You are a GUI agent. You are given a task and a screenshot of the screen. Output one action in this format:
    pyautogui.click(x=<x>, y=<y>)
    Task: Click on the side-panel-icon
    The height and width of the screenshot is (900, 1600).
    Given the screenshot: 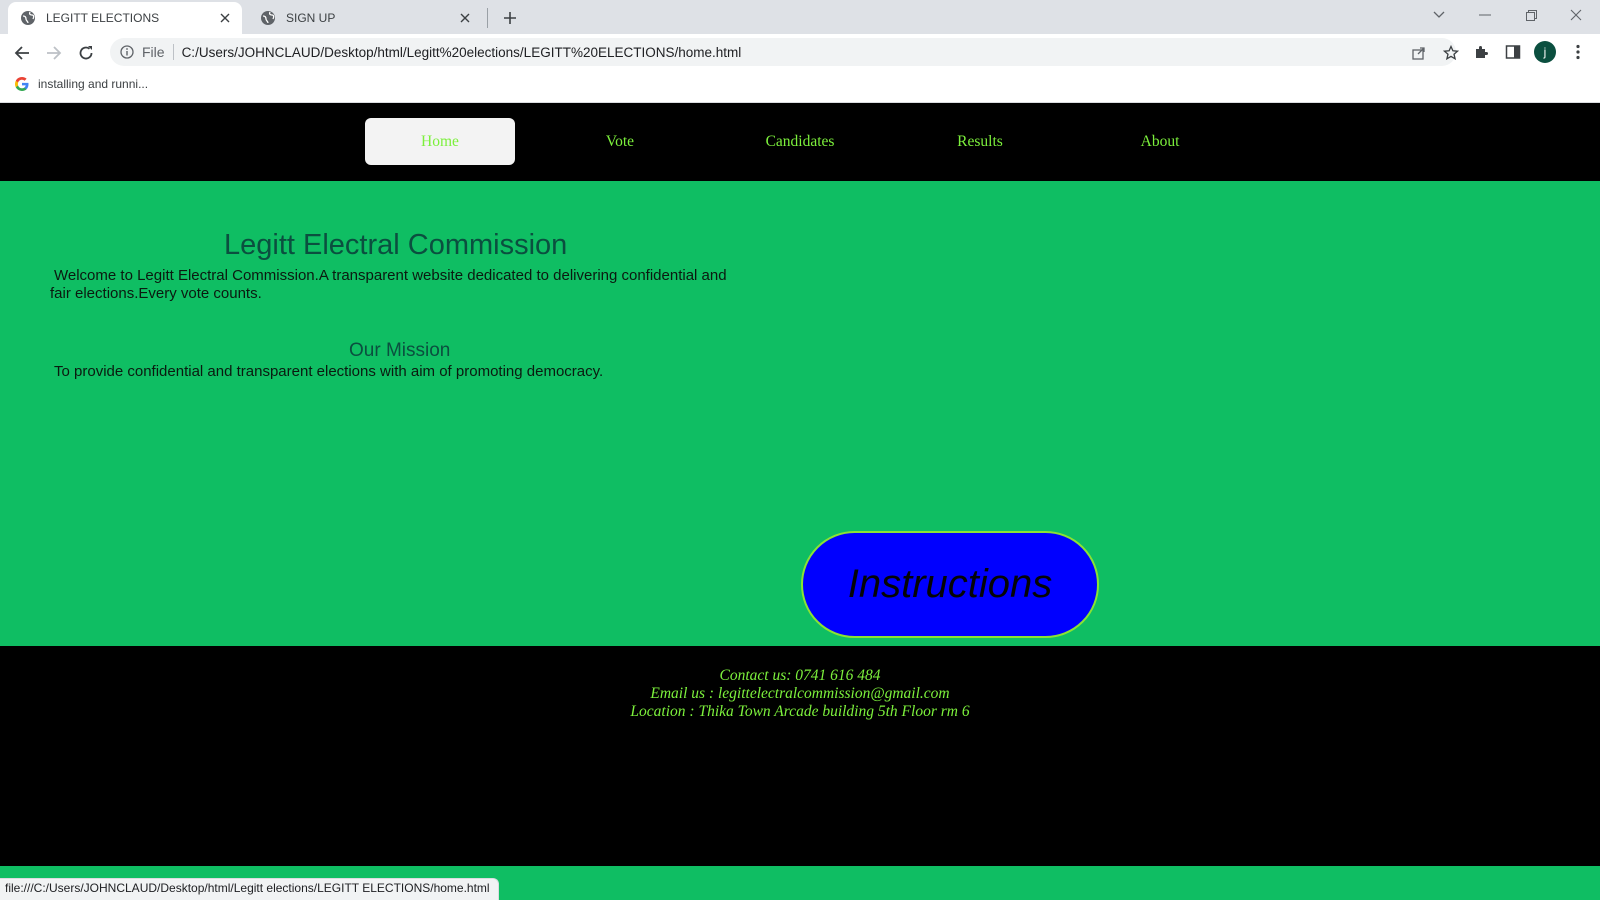 What is the action you would take?
    pyautogui.click(x=1513, y=52)
    